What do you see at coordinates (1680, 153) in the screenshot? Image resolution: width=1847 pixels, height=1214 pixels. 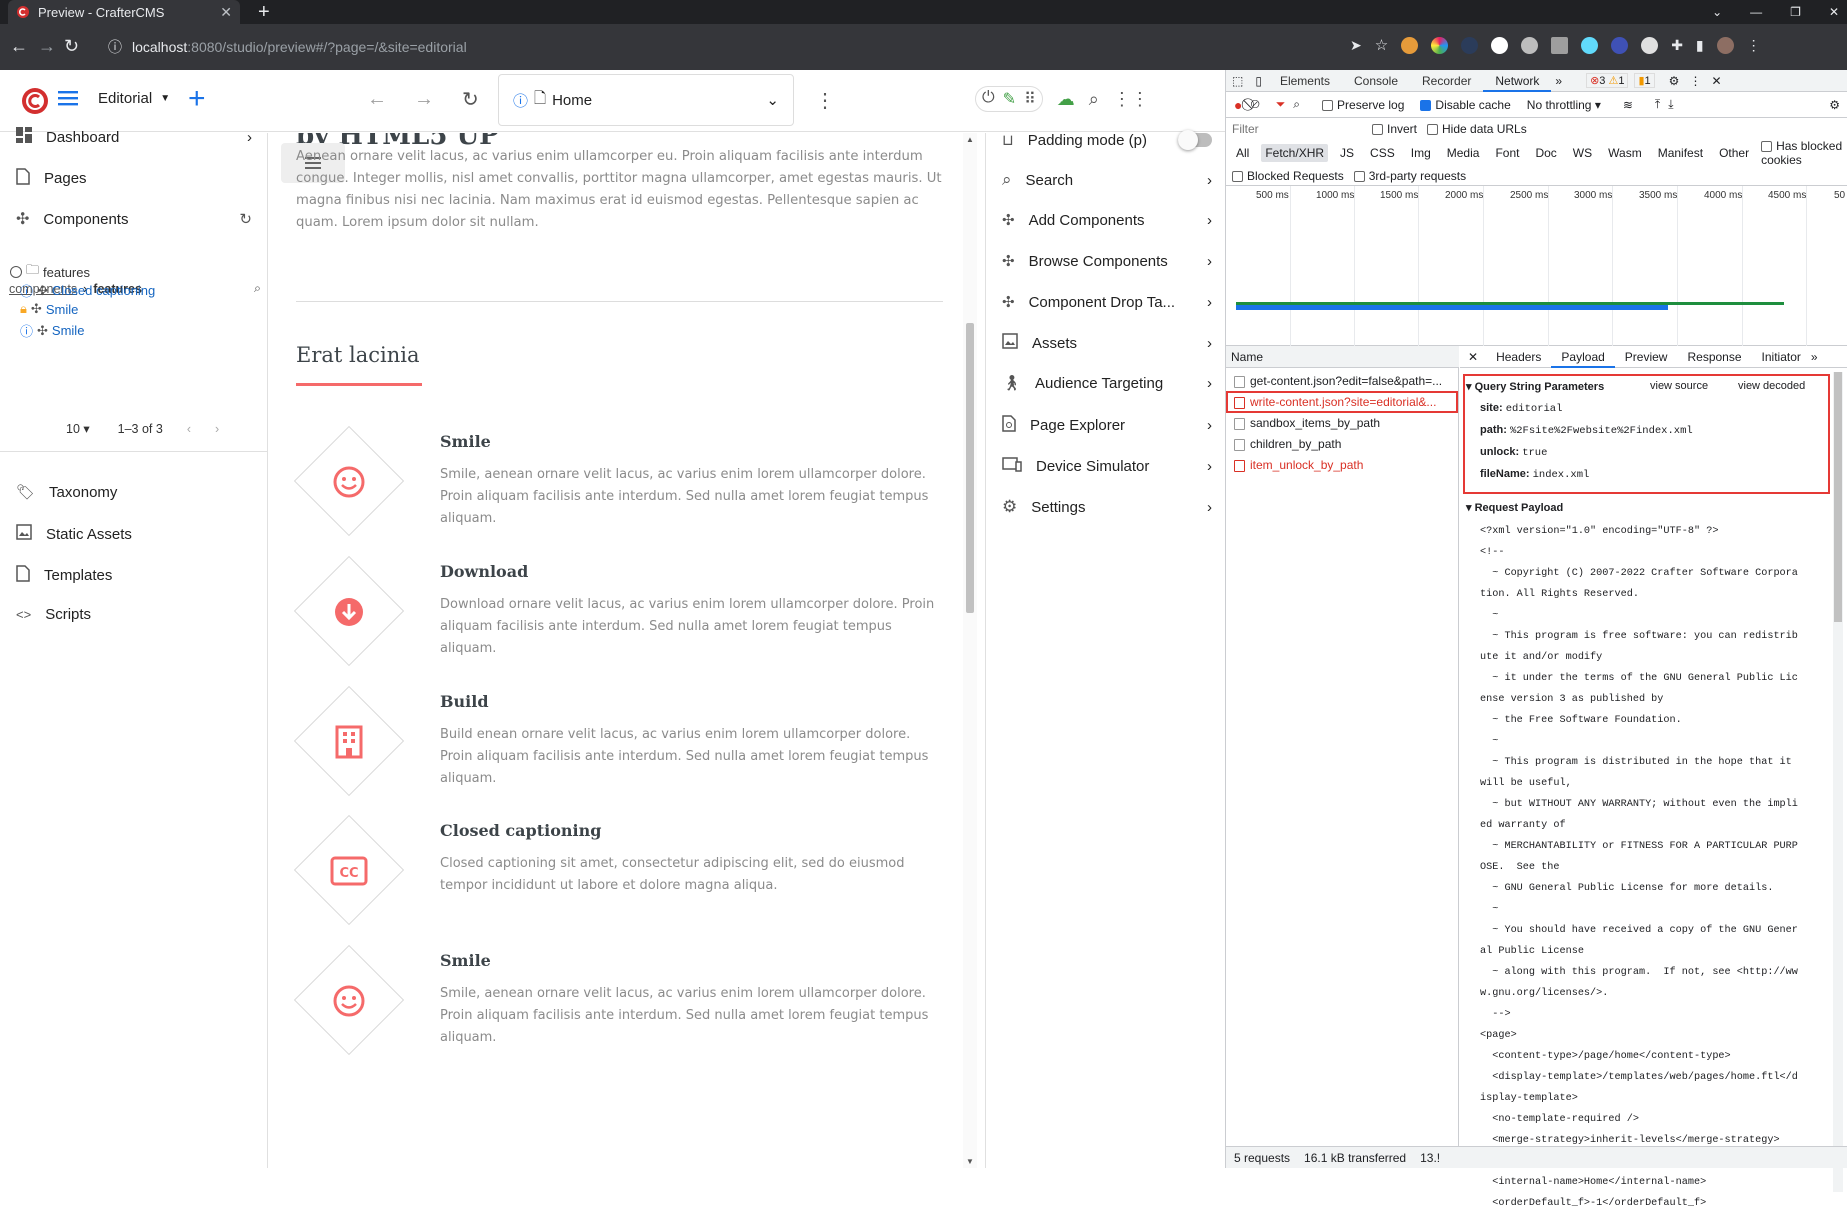 I see `type-filter-manifest: Manifest` at bounding box center [1680, 153].